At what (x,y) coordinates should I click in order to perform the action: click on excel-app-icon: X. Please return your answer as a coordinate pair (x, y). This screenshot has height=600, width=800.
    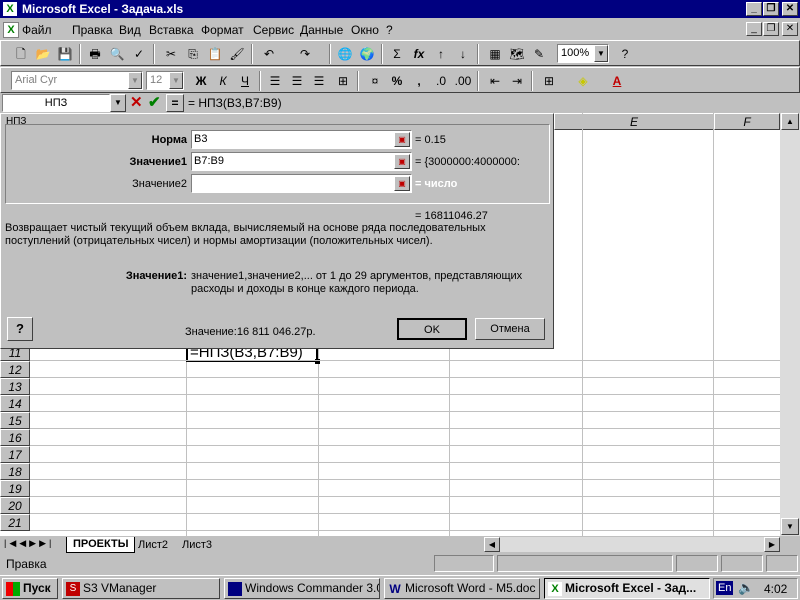
    Looking at the image, I should click on (10, 9).